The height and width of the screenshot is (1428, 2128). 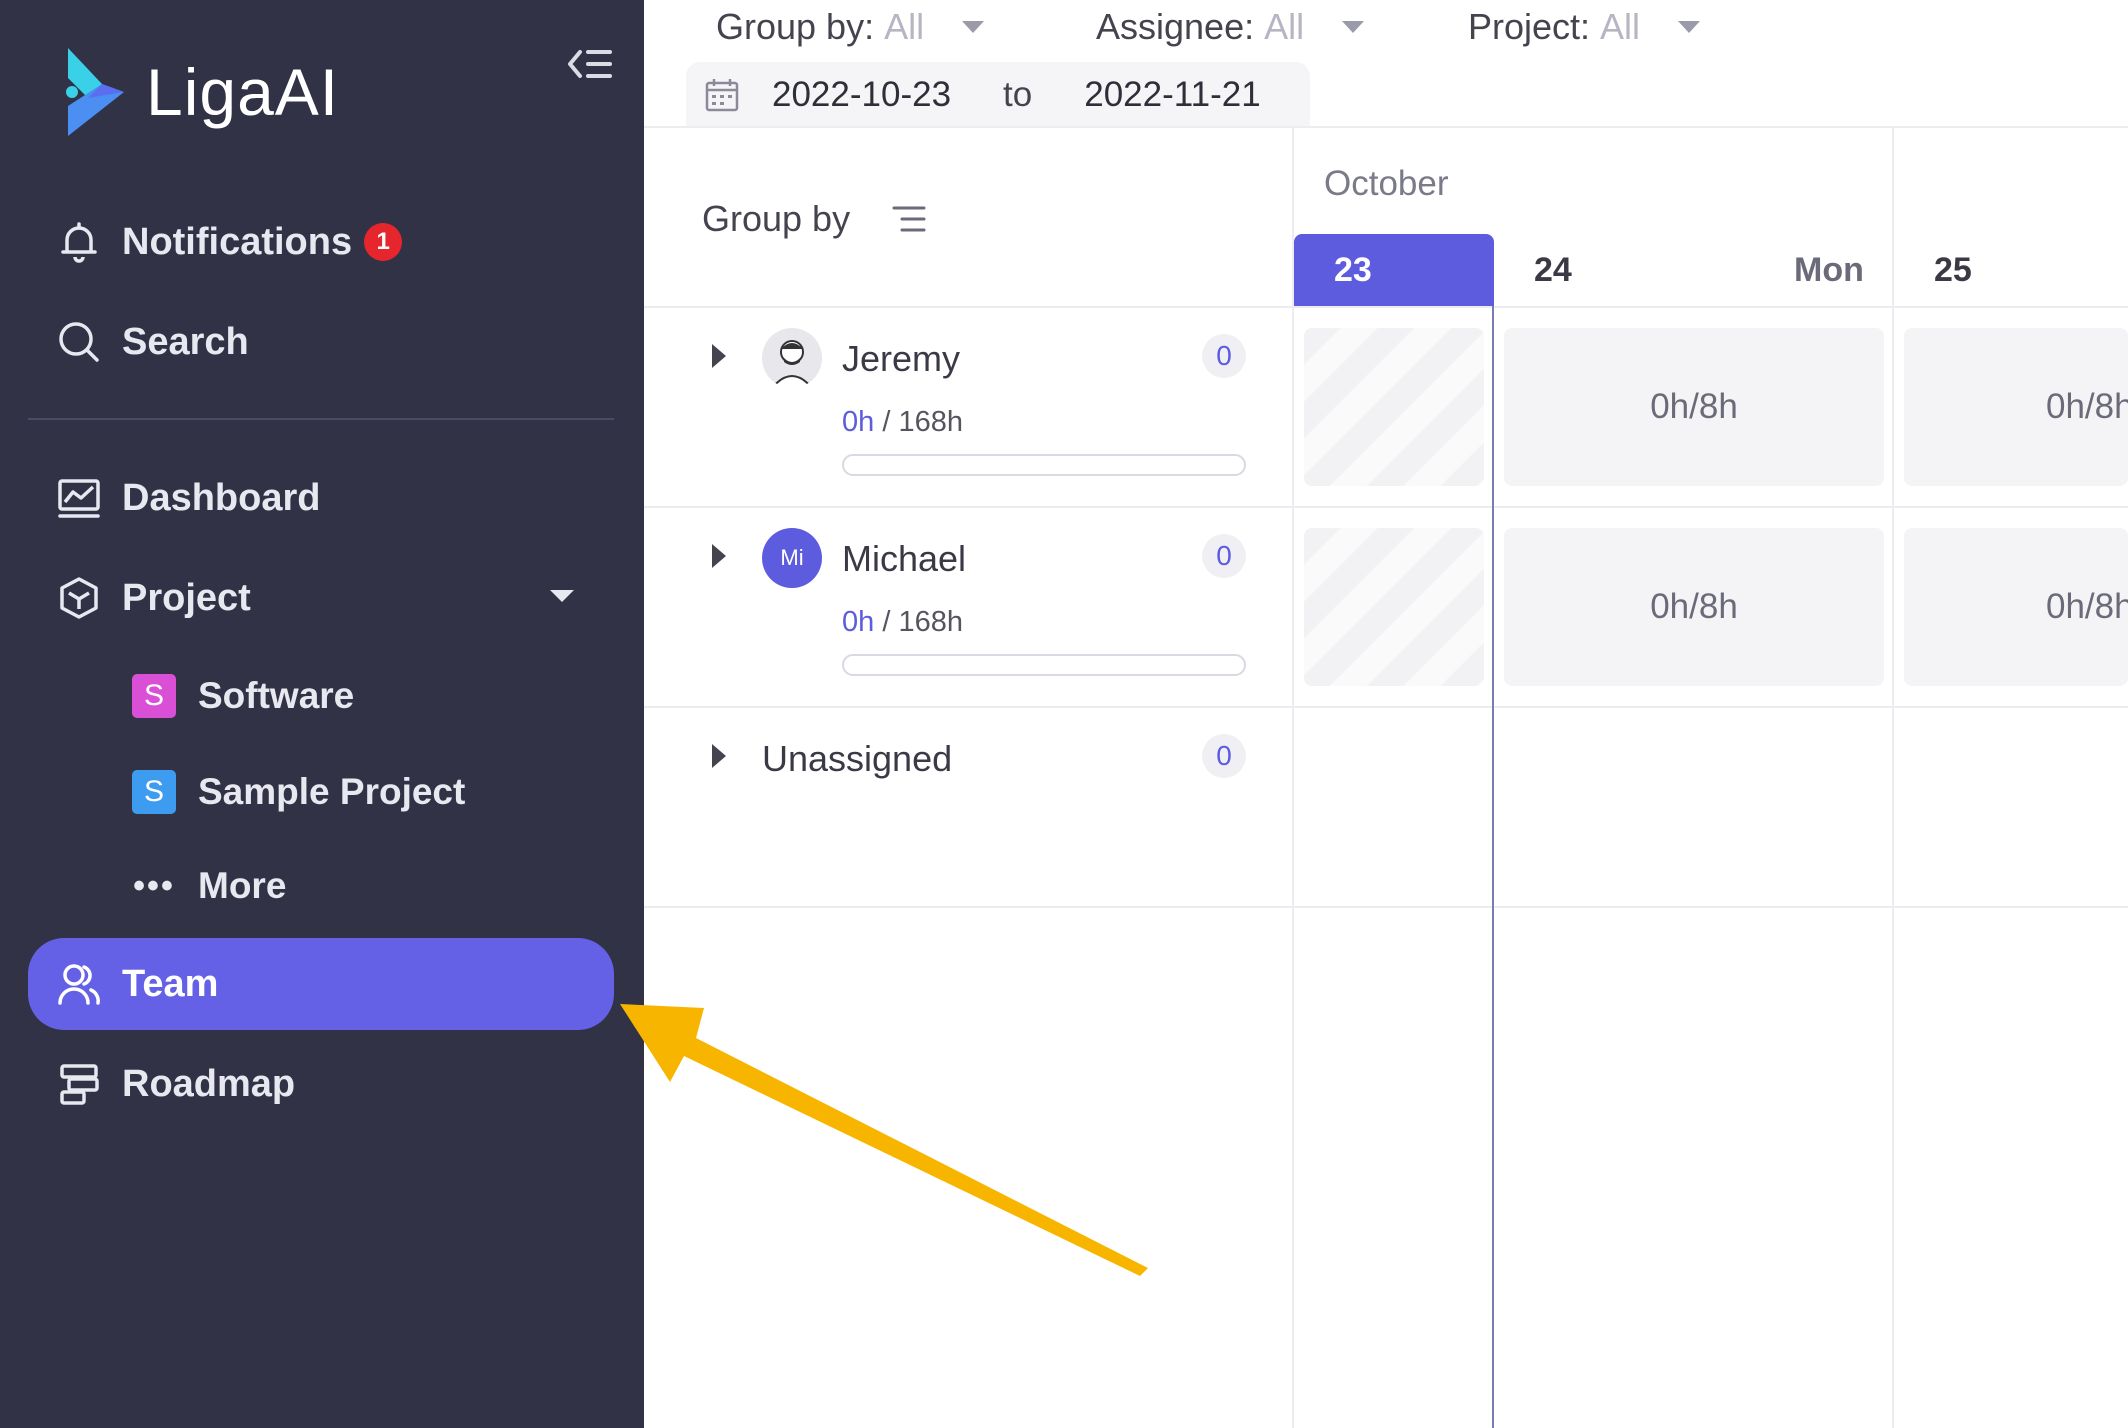 I want to click on nav-search-label: Search, so click(x=185, y=341).